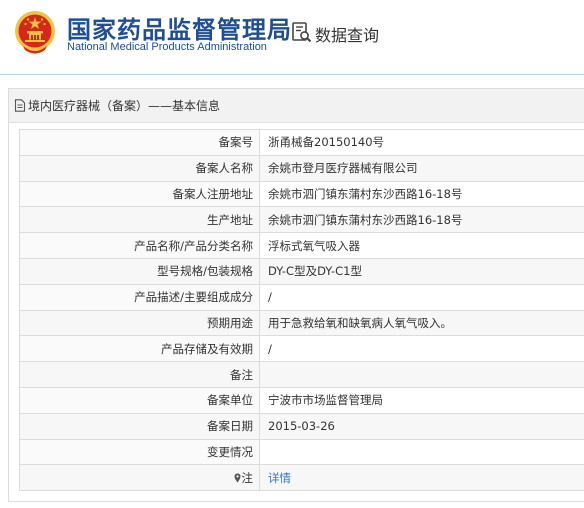 This screenshot has height=508, width=584. I want to click on note-label-cell: 注, so click(139, 478).